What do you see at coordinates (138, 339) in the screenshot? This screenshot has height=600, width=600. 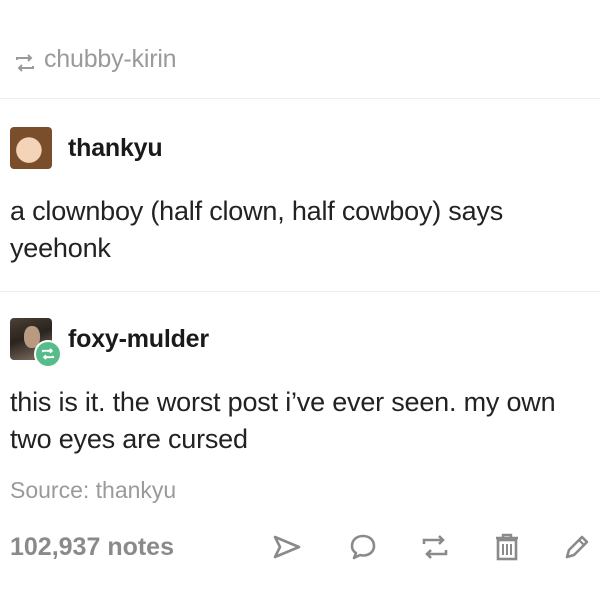 I see `post-username: foxy-mulder` at bounding box center [138, 339].